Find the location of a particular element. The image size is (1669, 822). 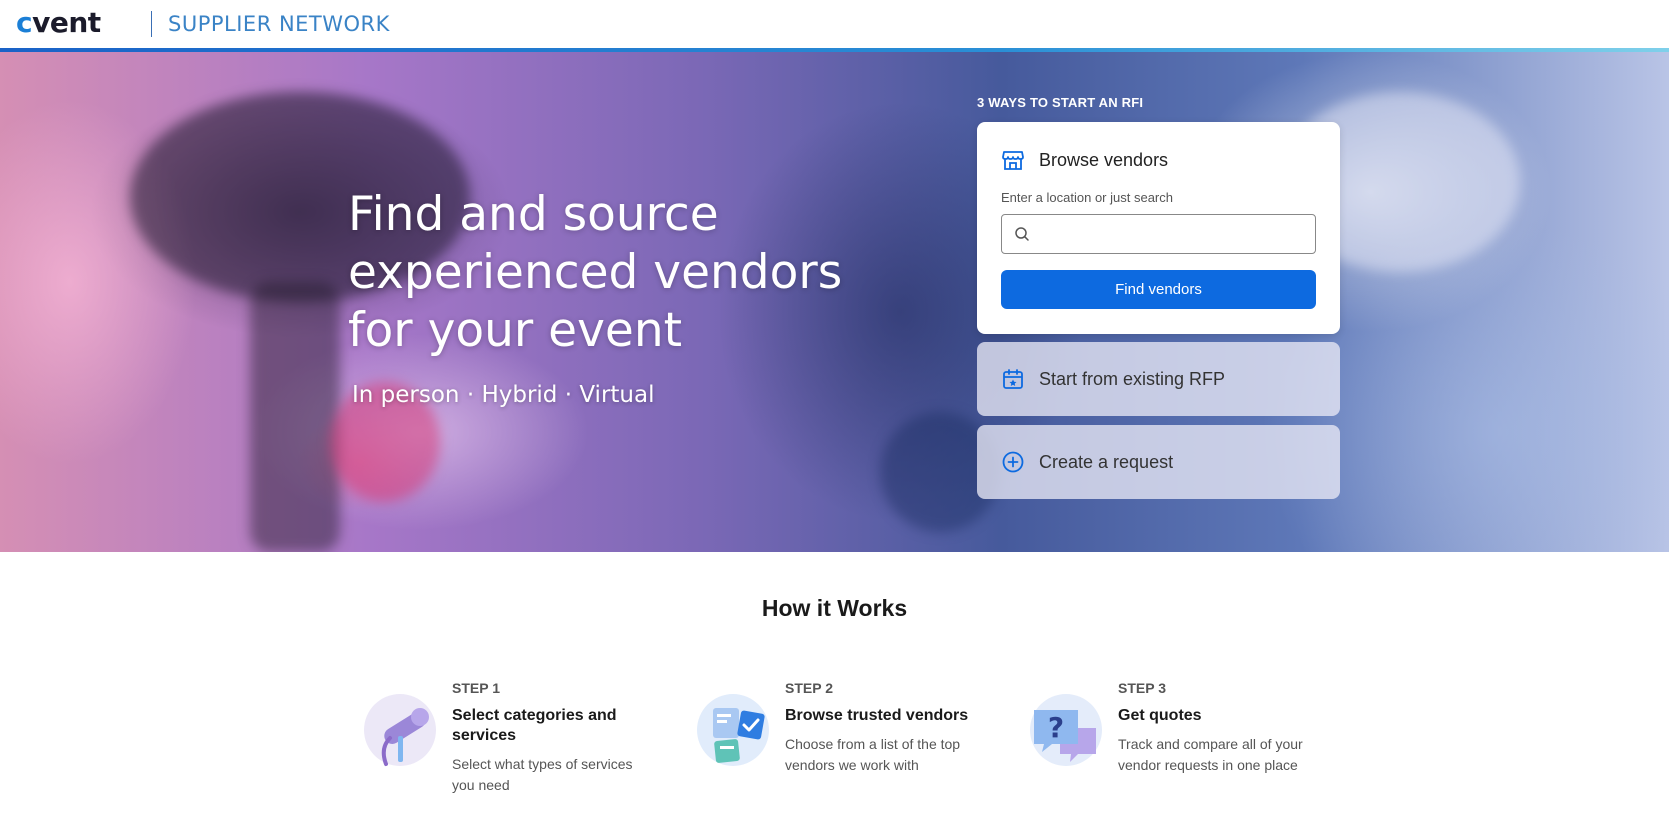

browse-vendors-header: Browse vendors is located at coordinates (1084, 160).